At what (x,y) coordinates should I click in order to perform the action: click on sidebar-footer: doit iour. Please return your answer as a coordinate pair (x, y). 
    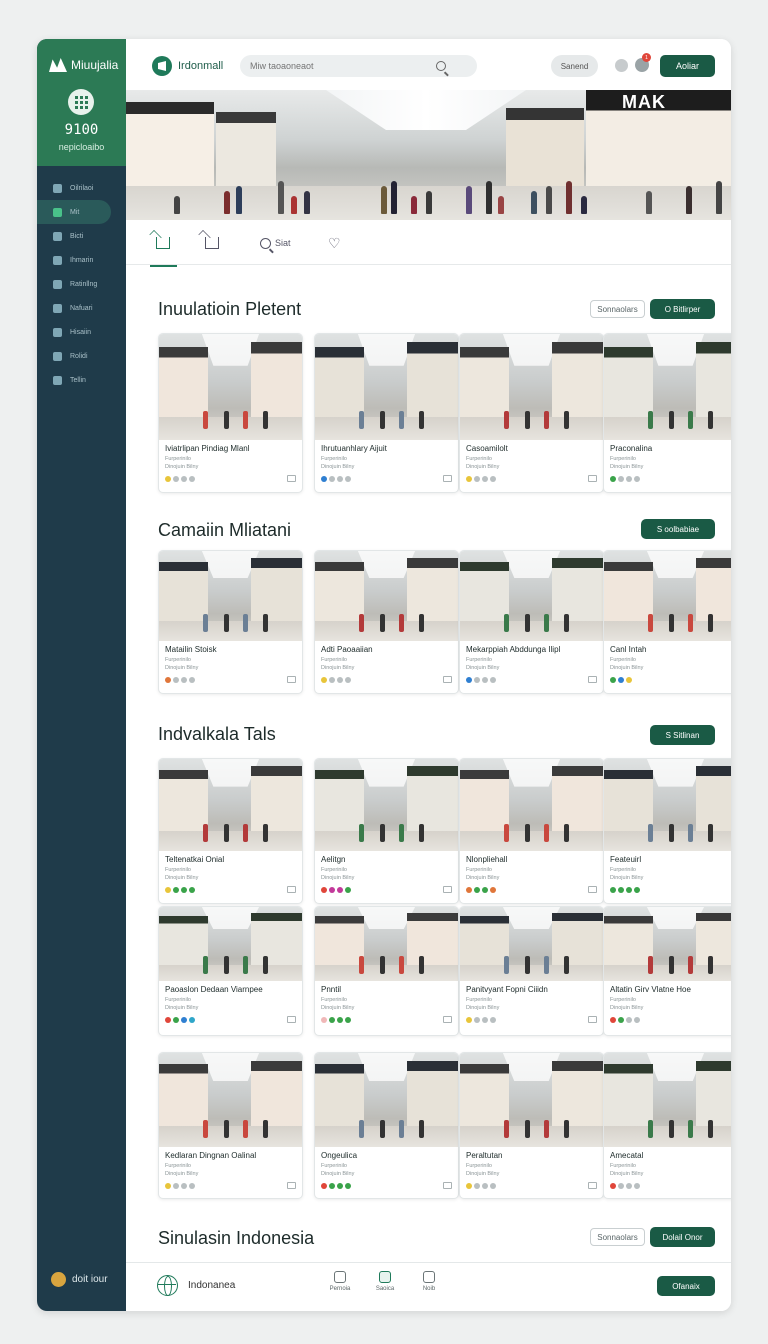
    Looking at the image, I should click on (79, 1279).